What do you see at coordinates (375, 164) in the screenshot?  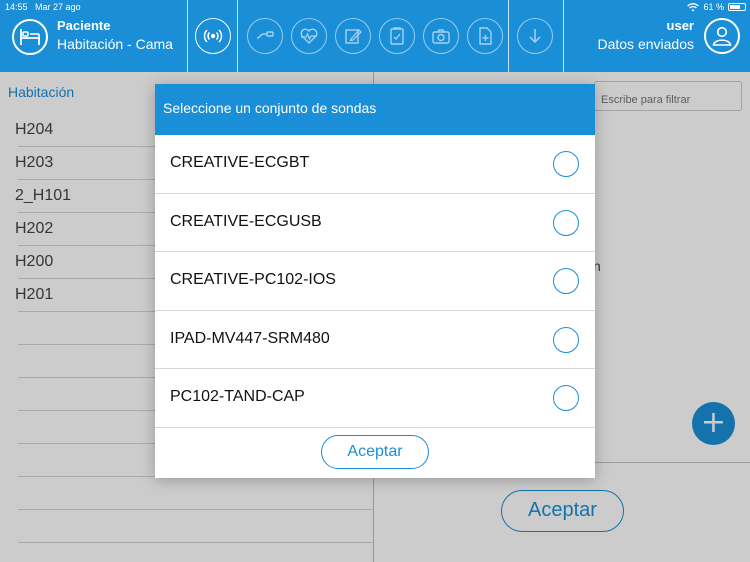 I see `probe-option: CREATIVE-ECGBT` at bounding box center [375, 164].